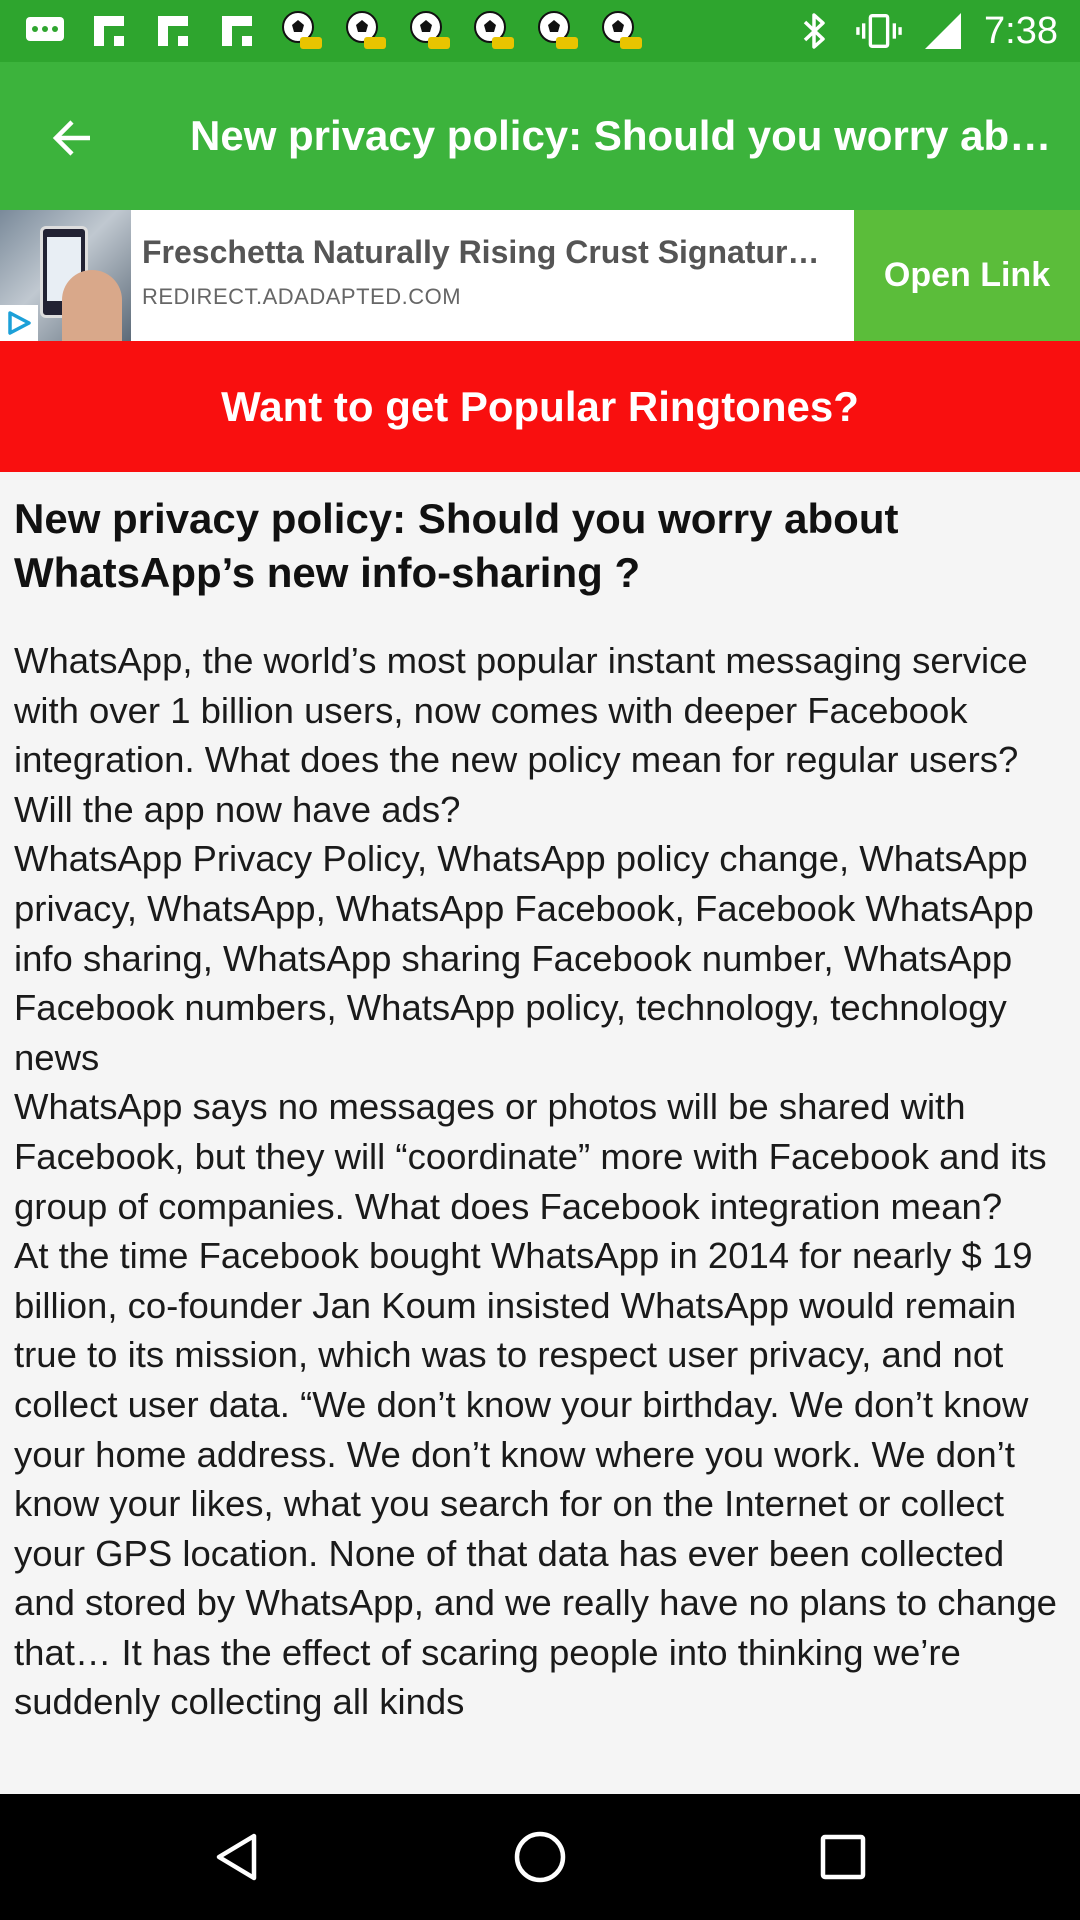 The image size is (1080, 1920). I want to click on system-nav-bar, so click(540, 1857).